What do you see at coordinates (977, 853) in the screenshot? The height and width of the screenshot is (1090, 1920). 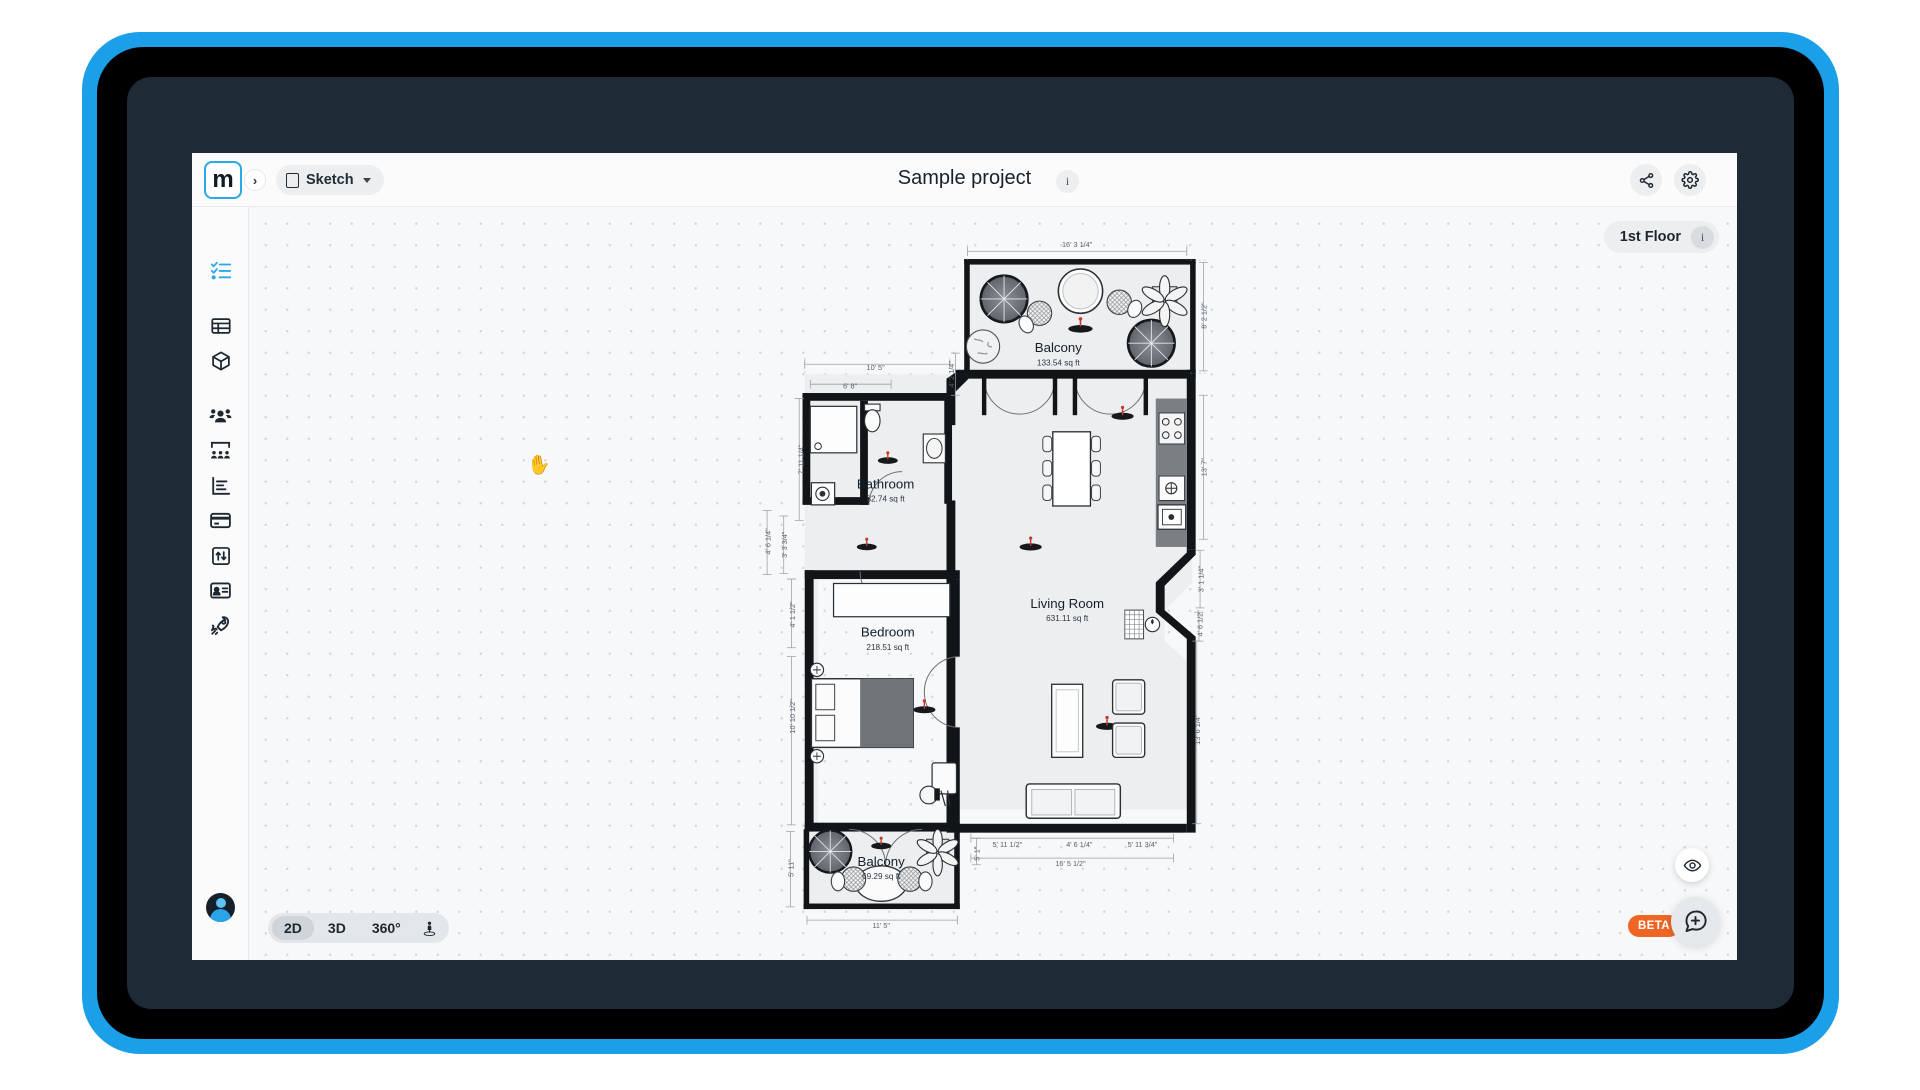 I see `dimension-label: 5' 1"` at bounding box center [977, 853].